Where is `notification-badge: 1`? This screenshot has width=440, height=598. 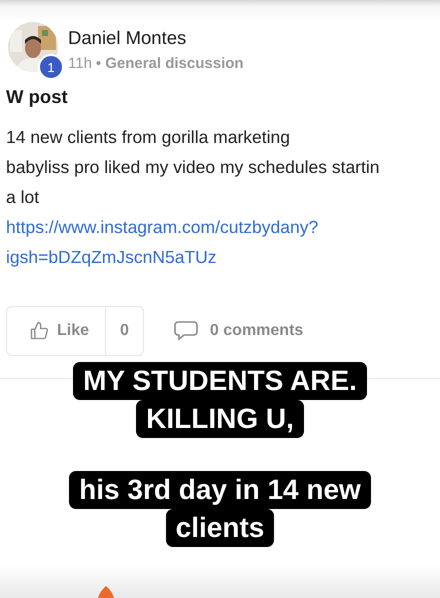 notification-badge: 1 is located at coordinates (51, 67).